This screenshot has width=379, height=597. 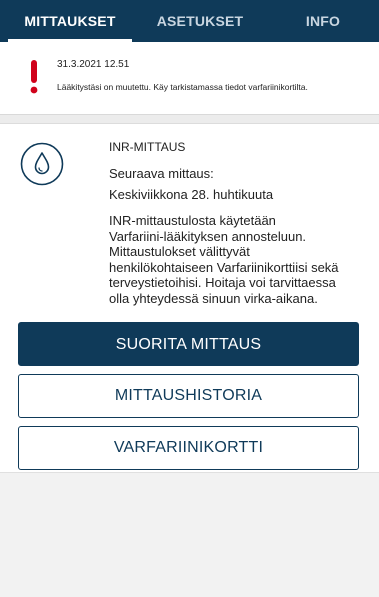 What do you see at coordinates (188, 396) in the screenshot?
I see `measurement-history-button: MITTAUSHISTORIA` at bounding box center [188, 396].